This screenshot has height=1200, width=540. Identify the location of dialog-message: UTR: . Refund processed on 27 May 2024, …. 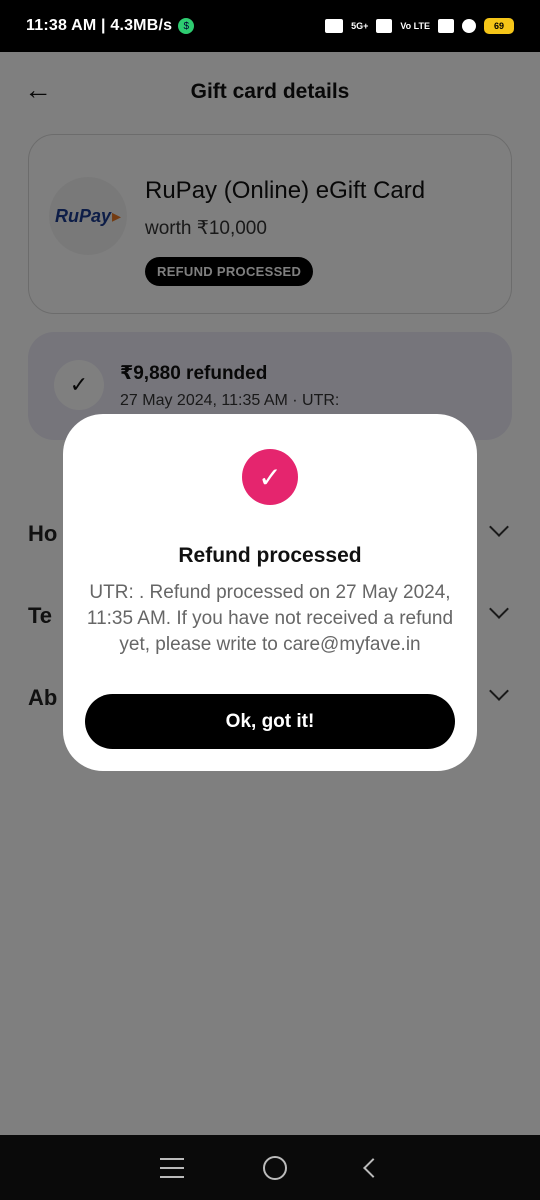
(270, 618).